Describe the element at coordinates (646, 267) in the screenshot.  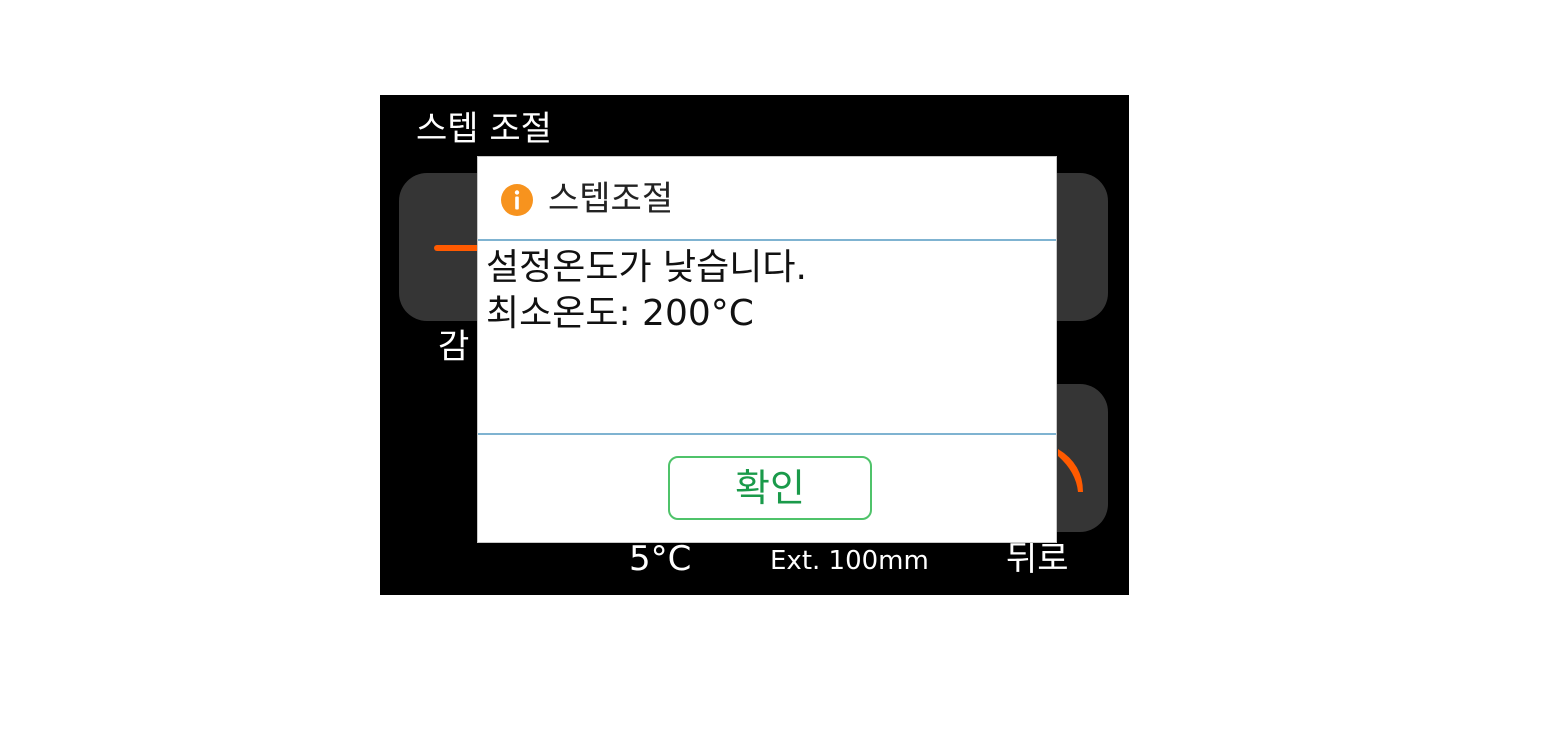
I see `message-line: 설정온도가 낮습니다.` at that location.